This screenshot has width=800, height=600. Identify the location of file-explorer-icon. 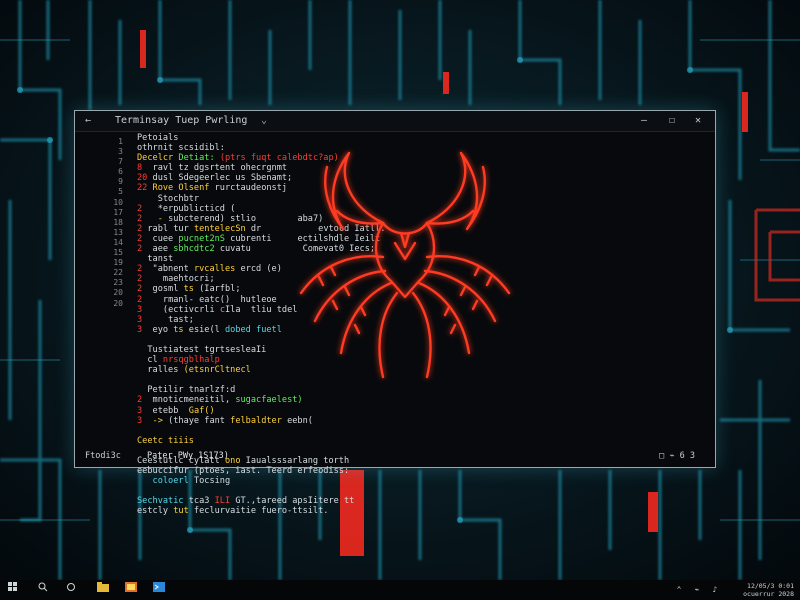
(103, 590).